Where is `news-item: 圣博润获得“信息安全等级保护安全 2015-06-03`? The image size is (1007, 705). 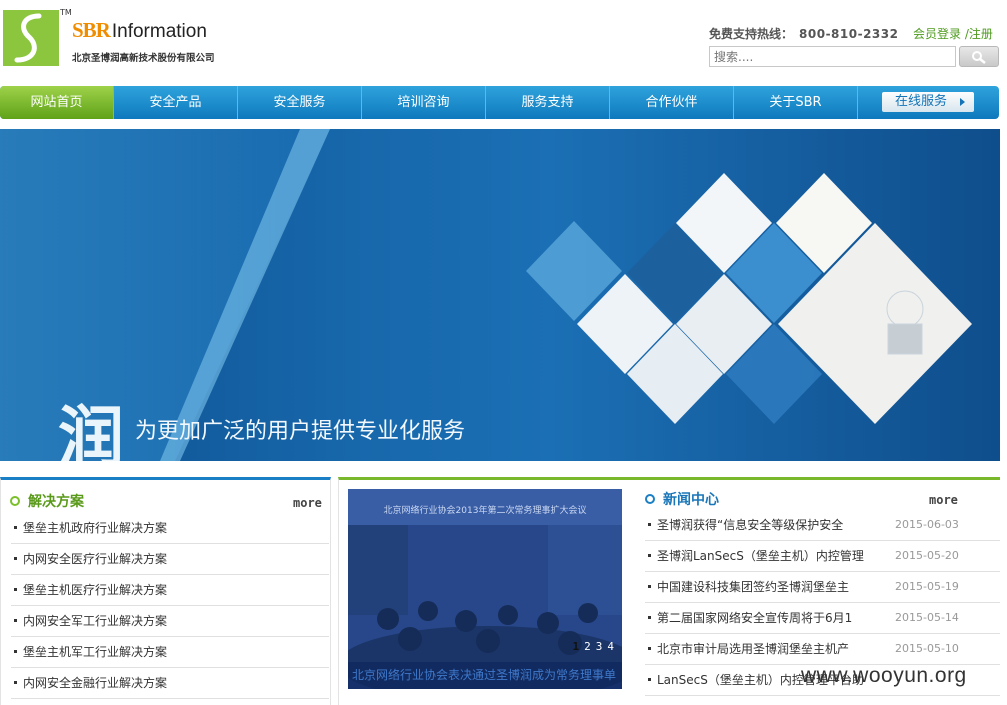 news-item: 圣博润获得“信息安全等级保护安全 2015-06-03 is located at coordinates (822, 525).